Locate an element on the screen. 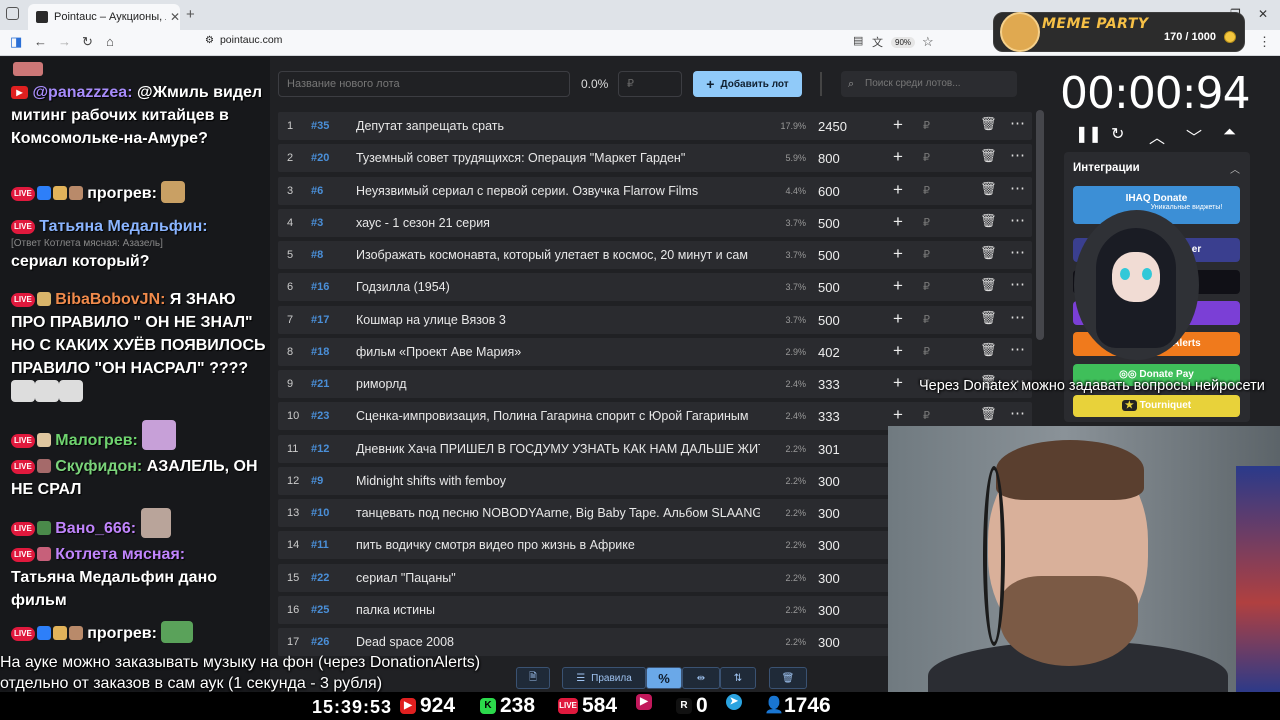 This screenshot has height=720, width=1280. lot-amount-input: ₽ is located at coordinates (650, 84).